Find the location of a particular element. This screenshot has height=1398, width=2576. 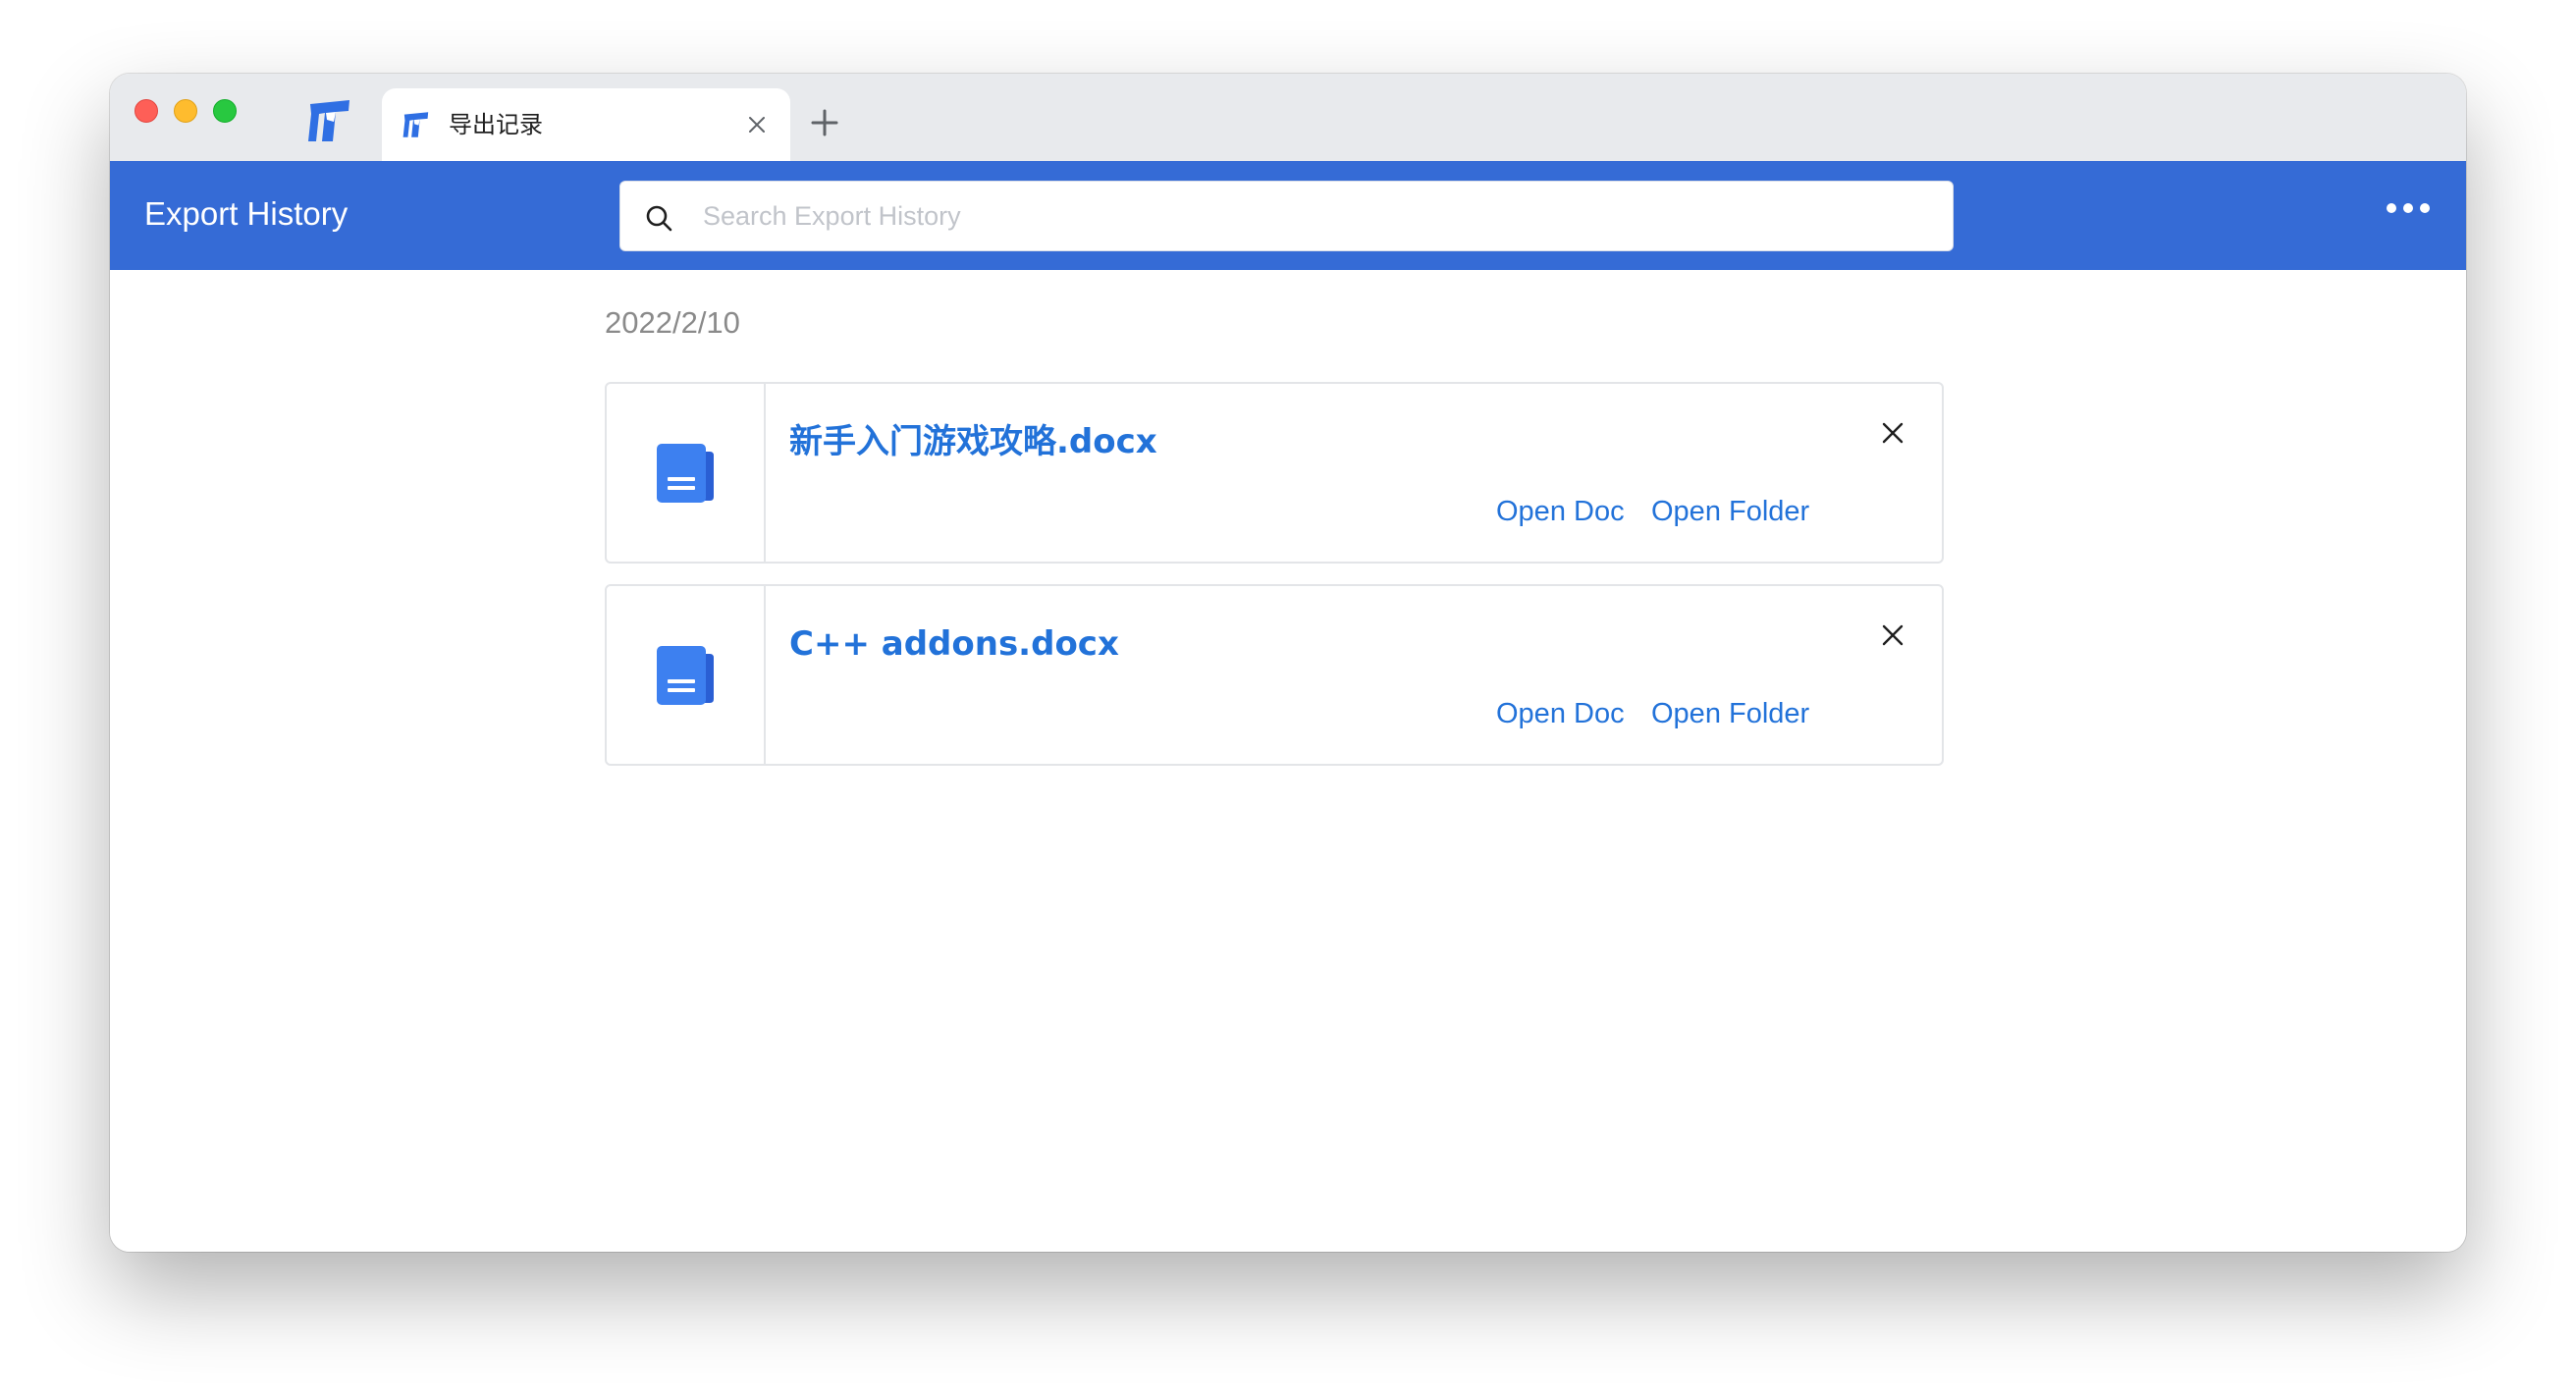

date-group-label: 2022/2/10 is located at coordinates (672, 323).